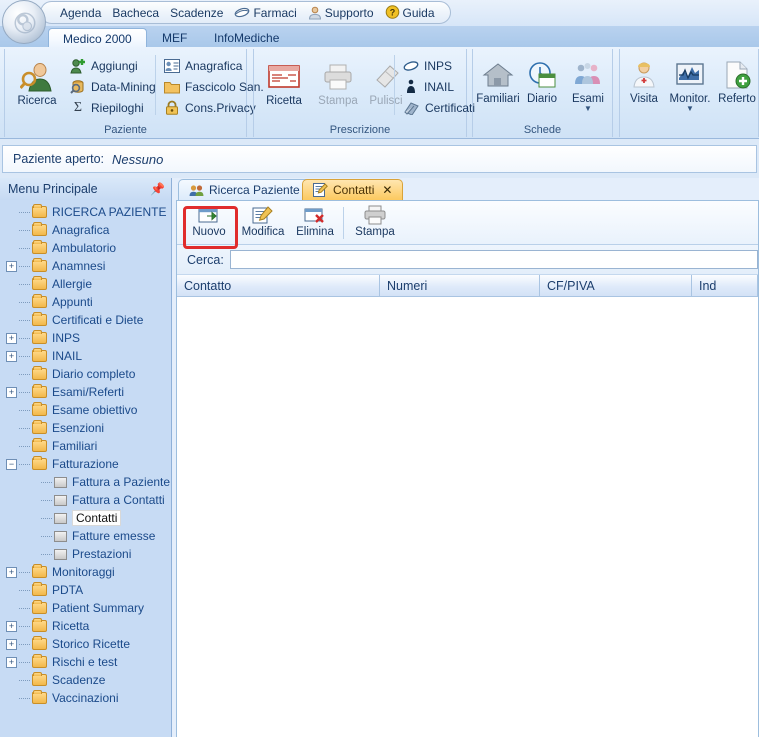 The image size is (759, 737). What do you see at coordinates (85, 302) in the screenshot?
I see `sidebar-item-appunti: Appunti` at bounding box center [85, 302].